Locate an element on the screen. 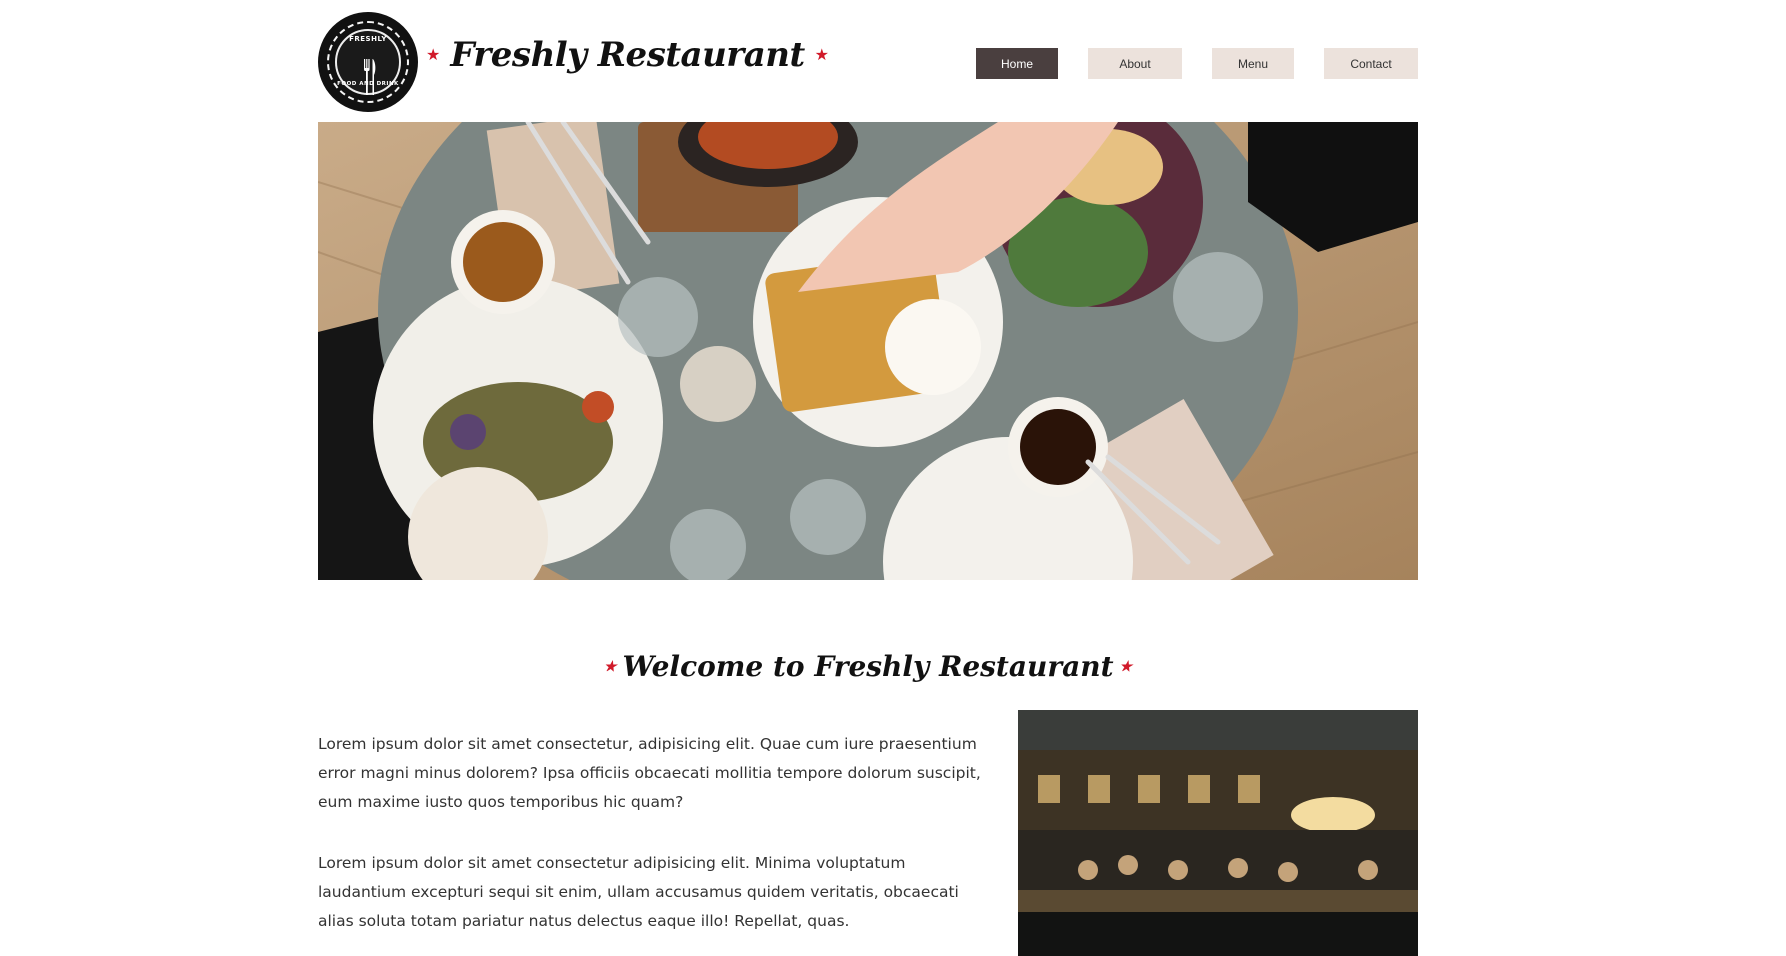 This screenshot has width=1786, height=956. welcome-title: ★ Welcome to Freshly Restaurant ★ is located at coordinates (868, 666).